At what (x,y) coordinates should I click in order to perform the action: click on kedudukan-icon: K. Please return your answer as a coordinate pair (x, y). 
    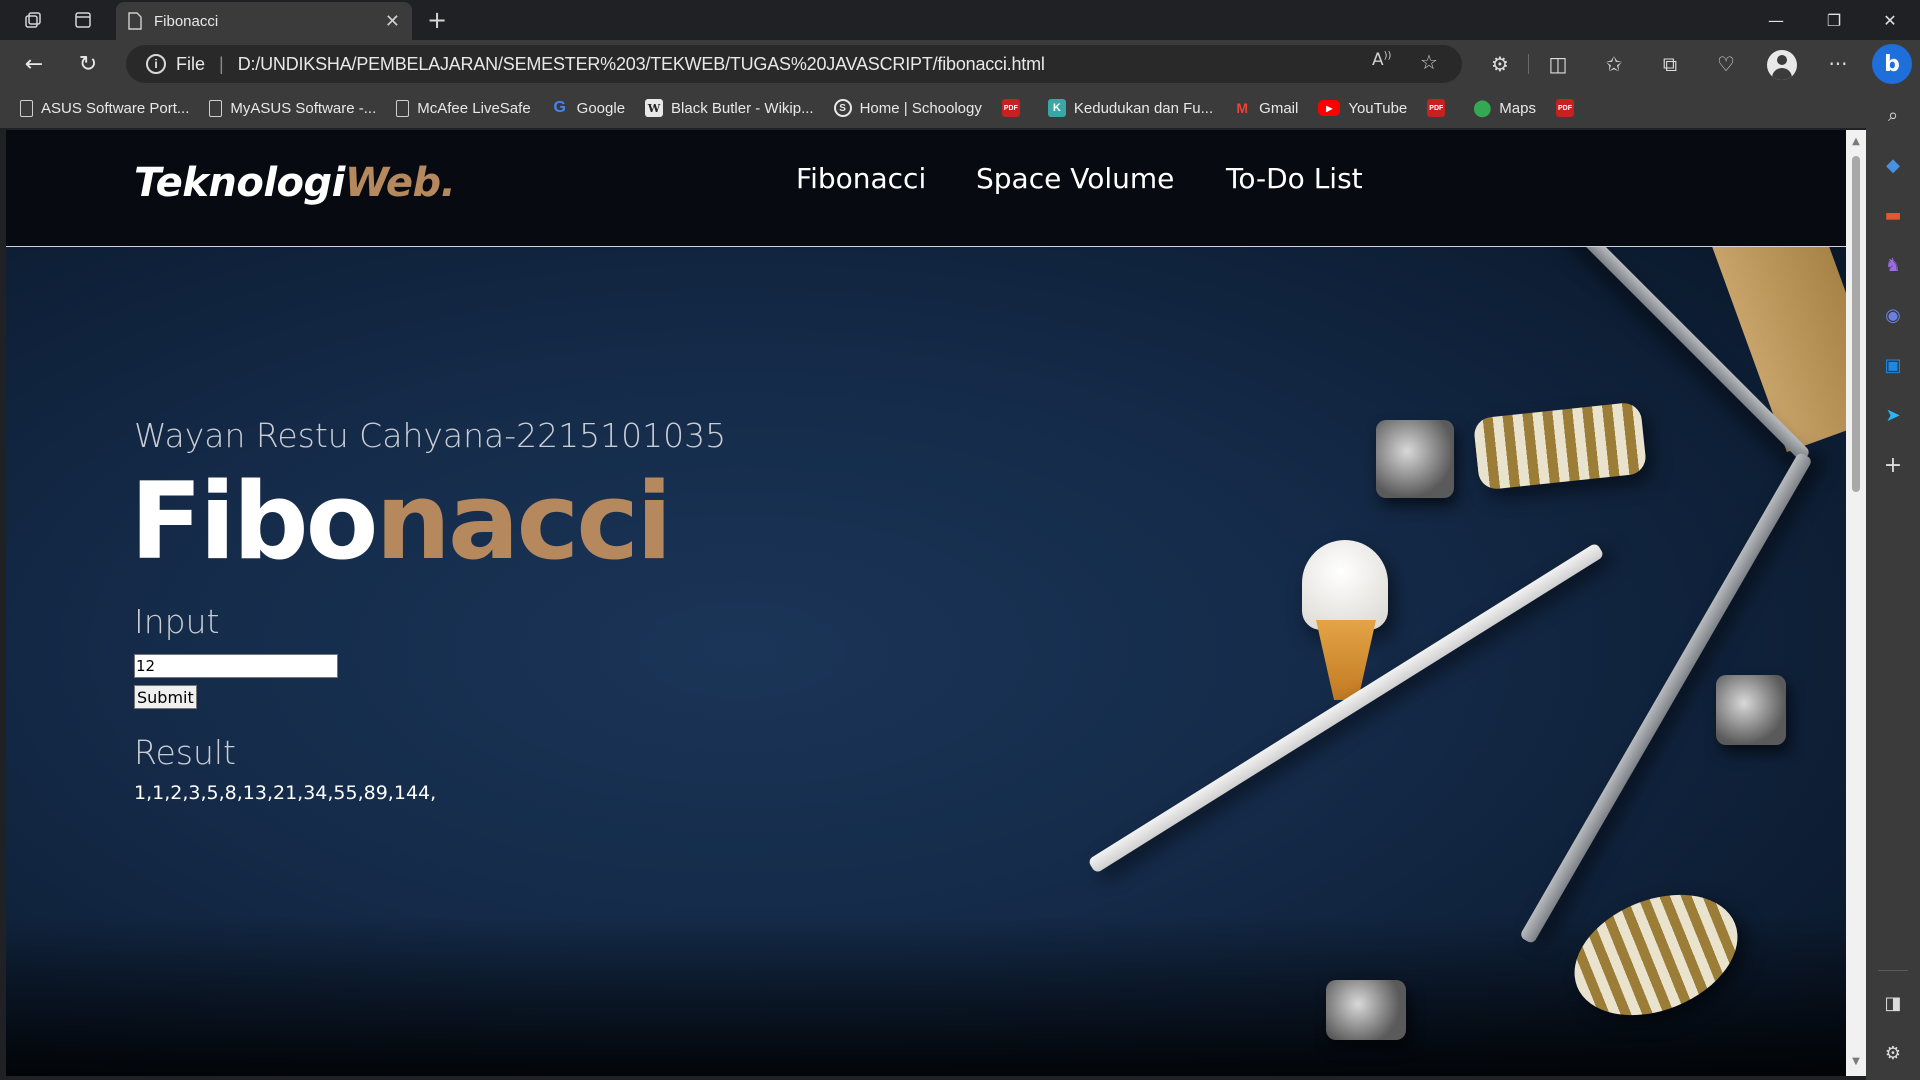
    Looking at the image, I should click on (1056, 108).